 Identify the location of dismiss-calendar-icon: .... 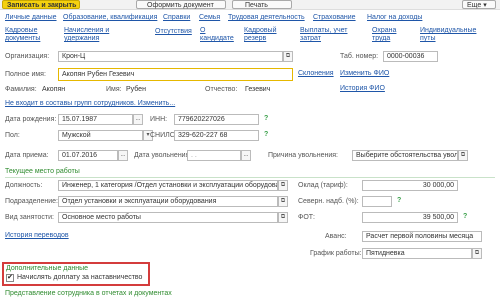
(246, 155).